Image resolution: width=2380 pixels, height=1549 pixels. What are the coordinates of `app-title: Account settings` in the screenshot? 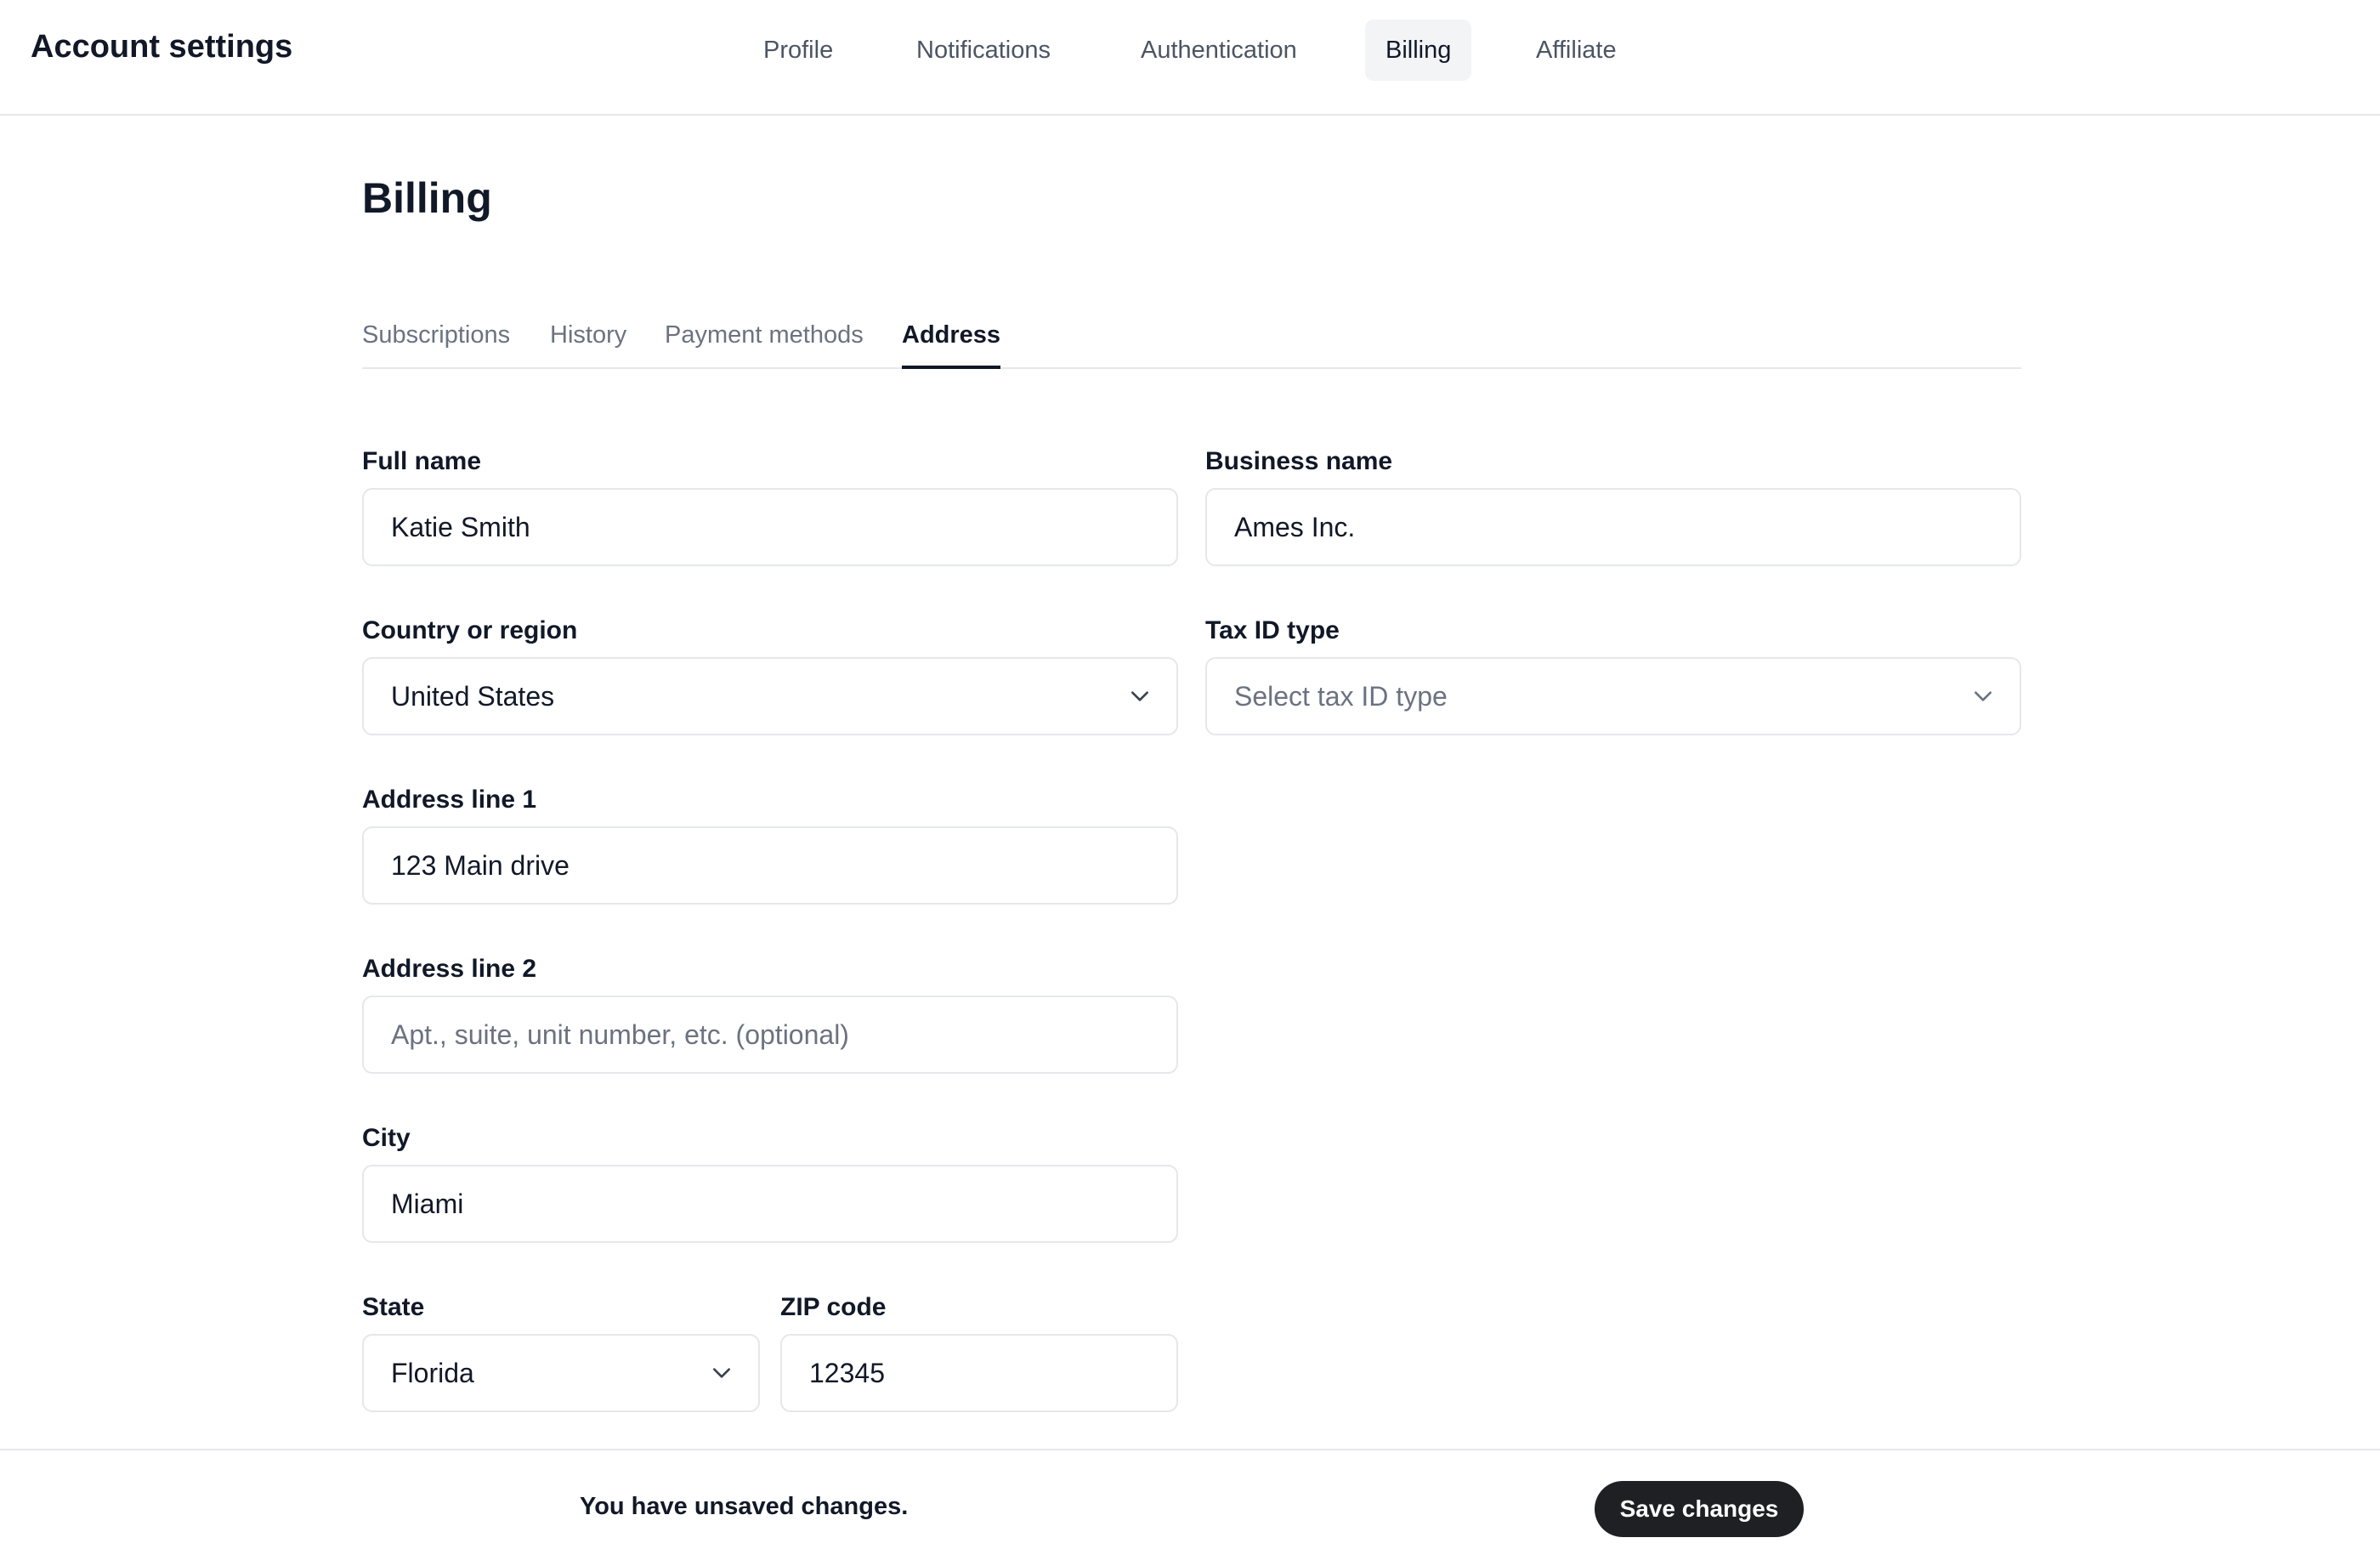 It's located at (162, 47).